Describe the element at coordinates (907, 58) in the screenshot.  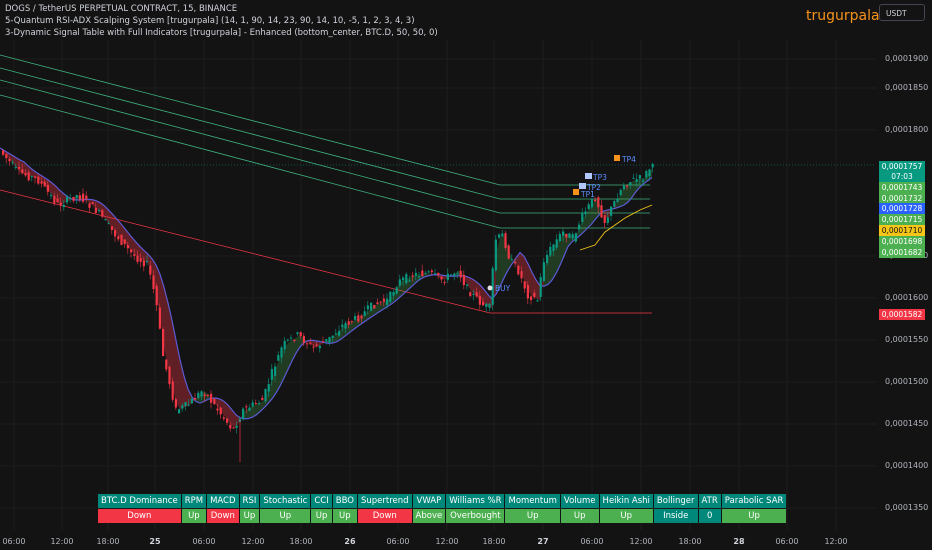
I see `price-tick: 0,0001900` at that location.